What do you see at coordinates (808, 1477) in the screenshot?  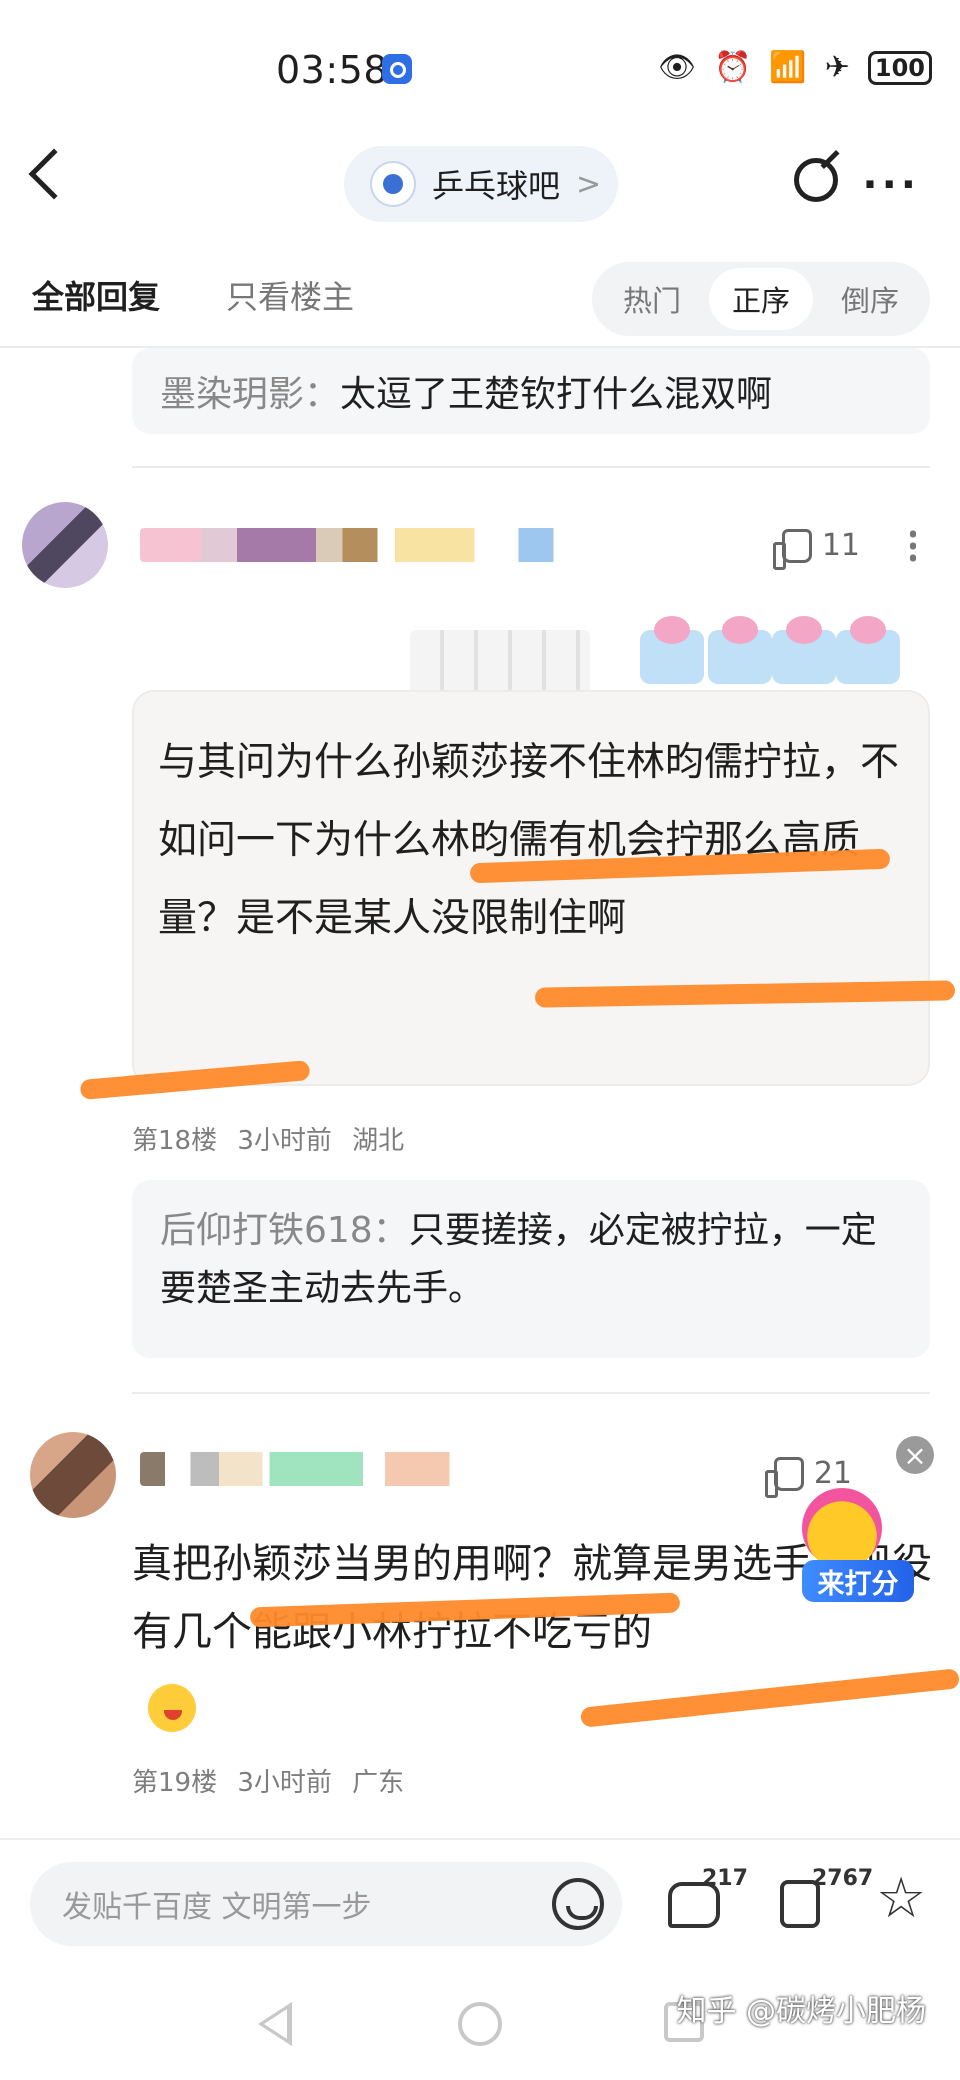 I see `like-button: 21` at bounding box center [808, 1477].